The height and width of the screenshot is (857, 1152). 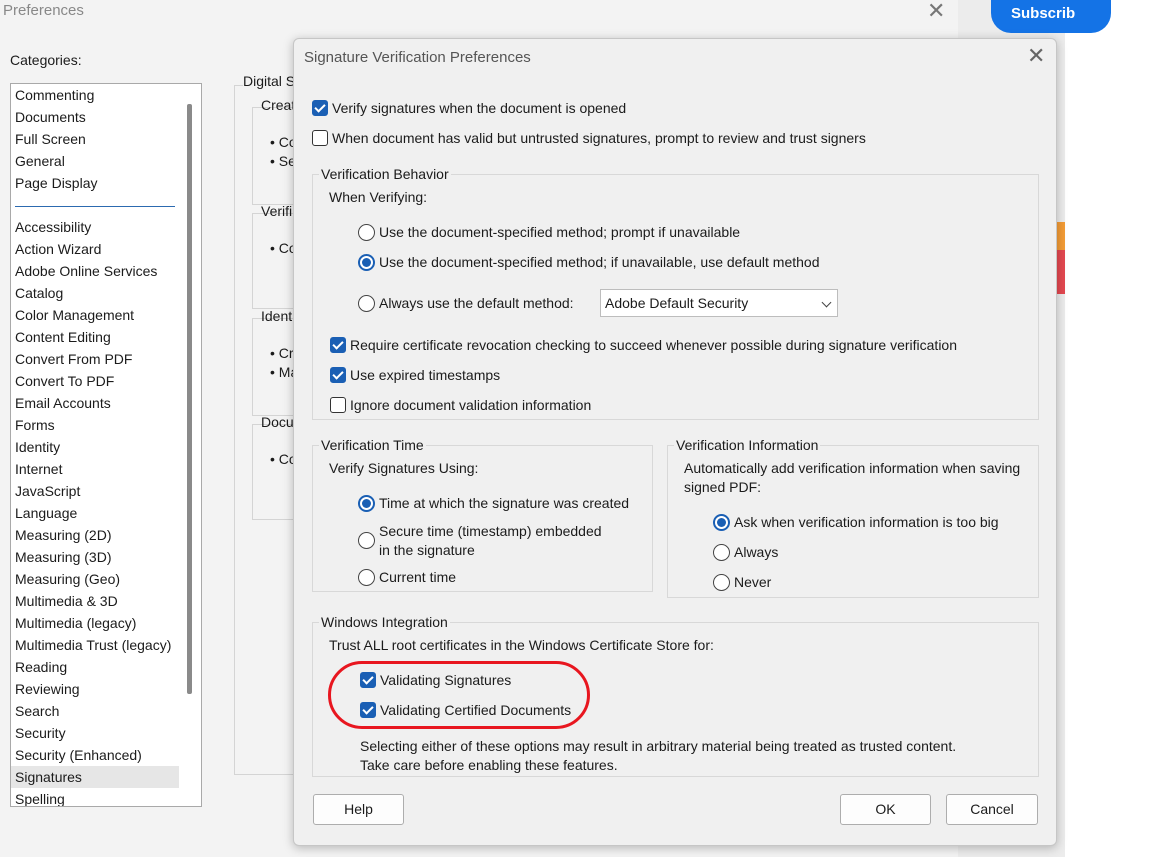 I want to click on category-item: Adobe Online Services, so click(x=86, y=271).